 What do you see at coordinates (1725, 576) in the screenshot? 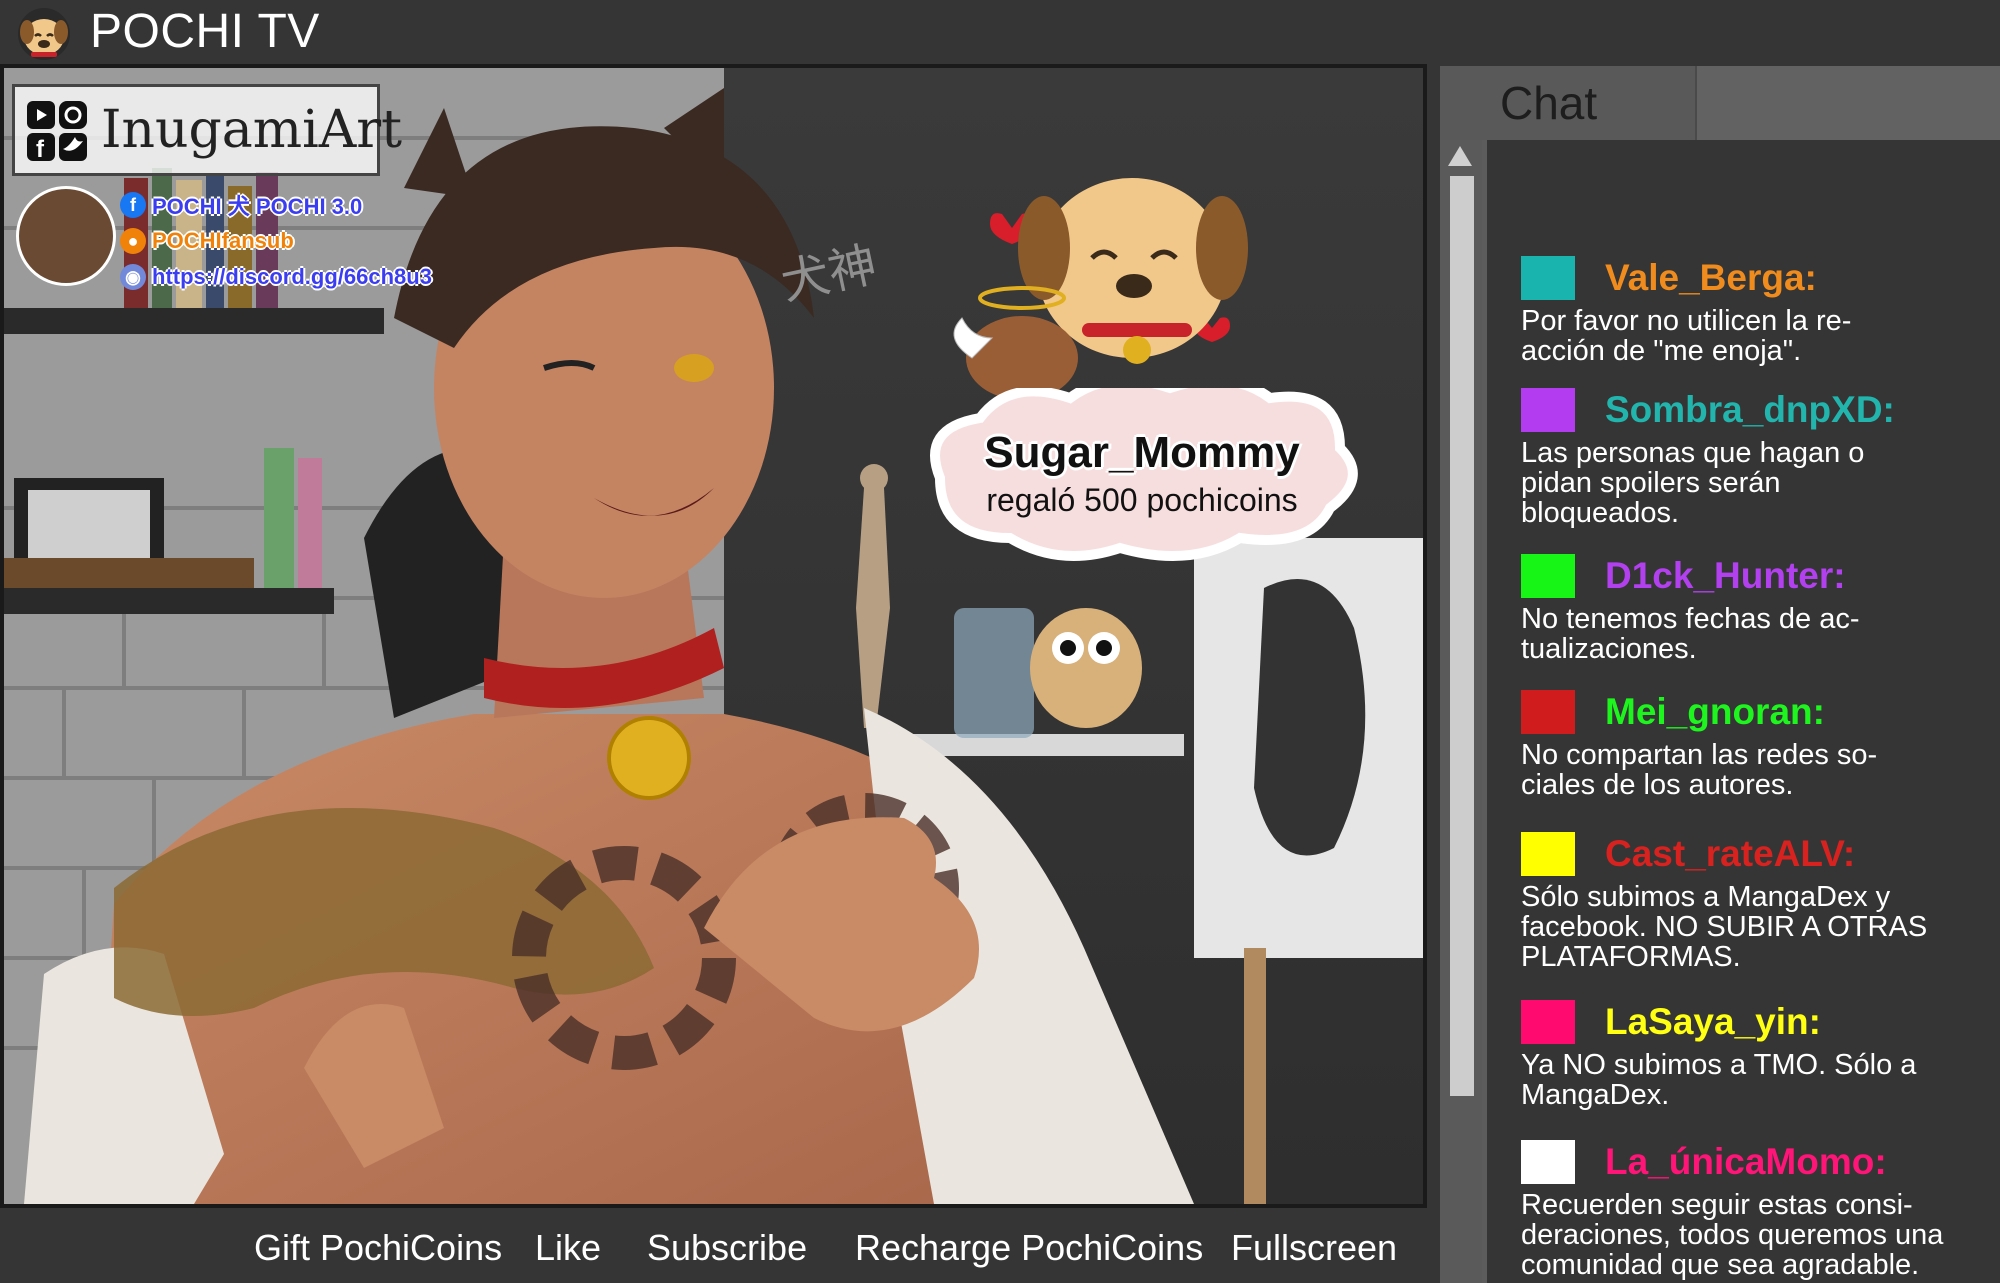
I see `chat-username: D1ck_Hunter:` at bounding box center [1725, 576].